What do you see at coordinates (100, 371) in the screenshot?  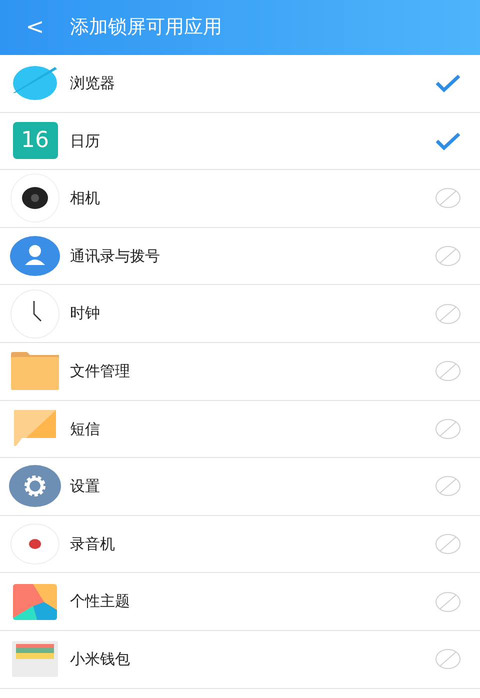 I see `app-name: 文件管理` at bounding box center [100, 371].